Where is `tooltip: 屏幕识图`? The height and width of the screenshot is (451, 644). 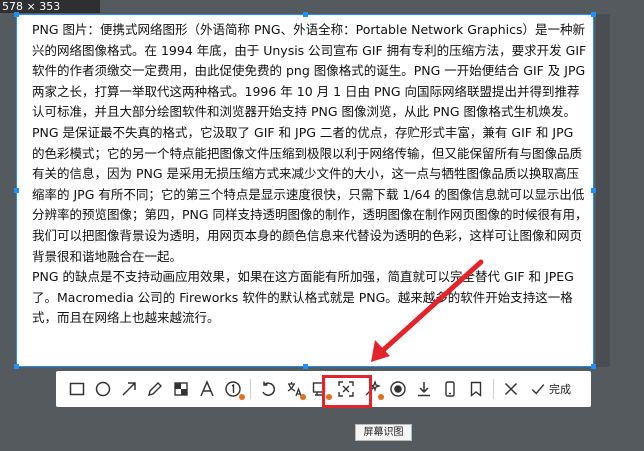
tooltip: 屏幕识图 is located at coordinates (383, 432).